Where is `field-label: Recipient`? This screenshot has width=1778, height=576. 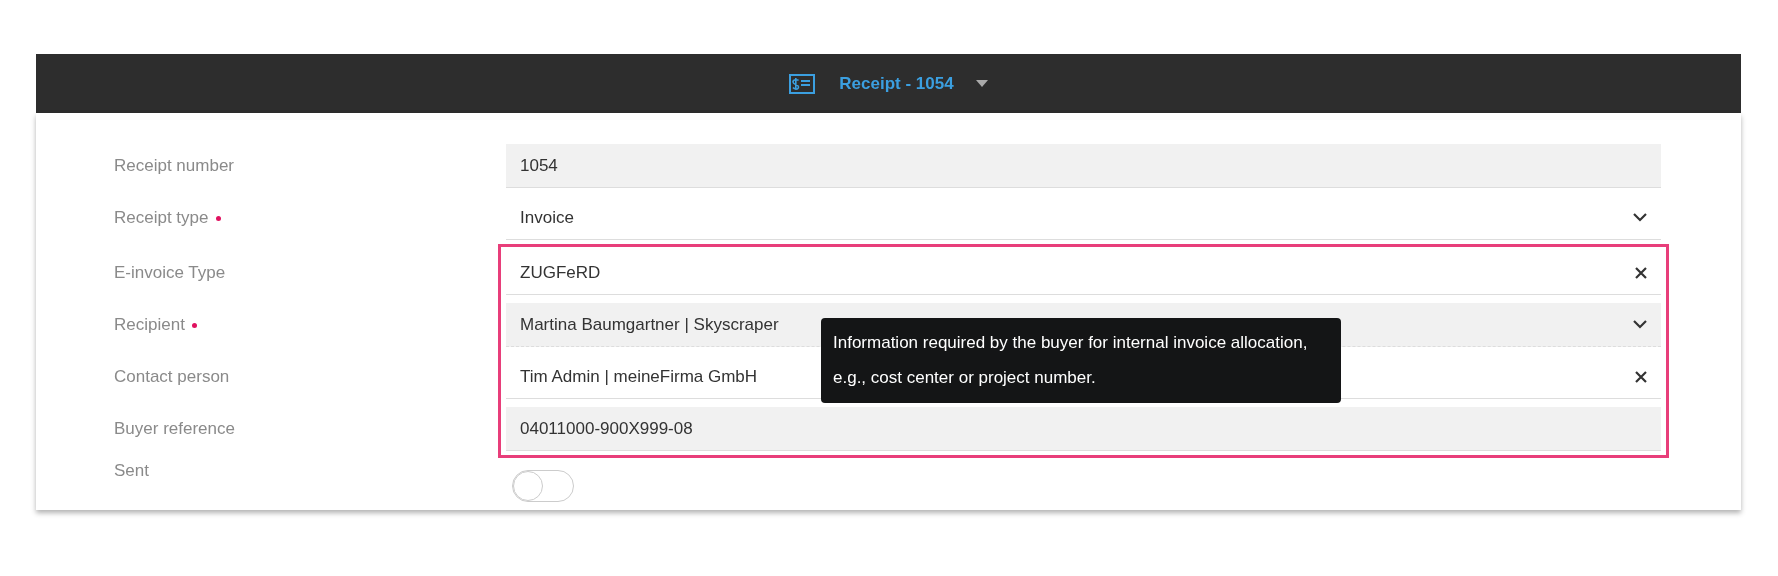
field-label: Recipient is located at coordinates (149, 325).